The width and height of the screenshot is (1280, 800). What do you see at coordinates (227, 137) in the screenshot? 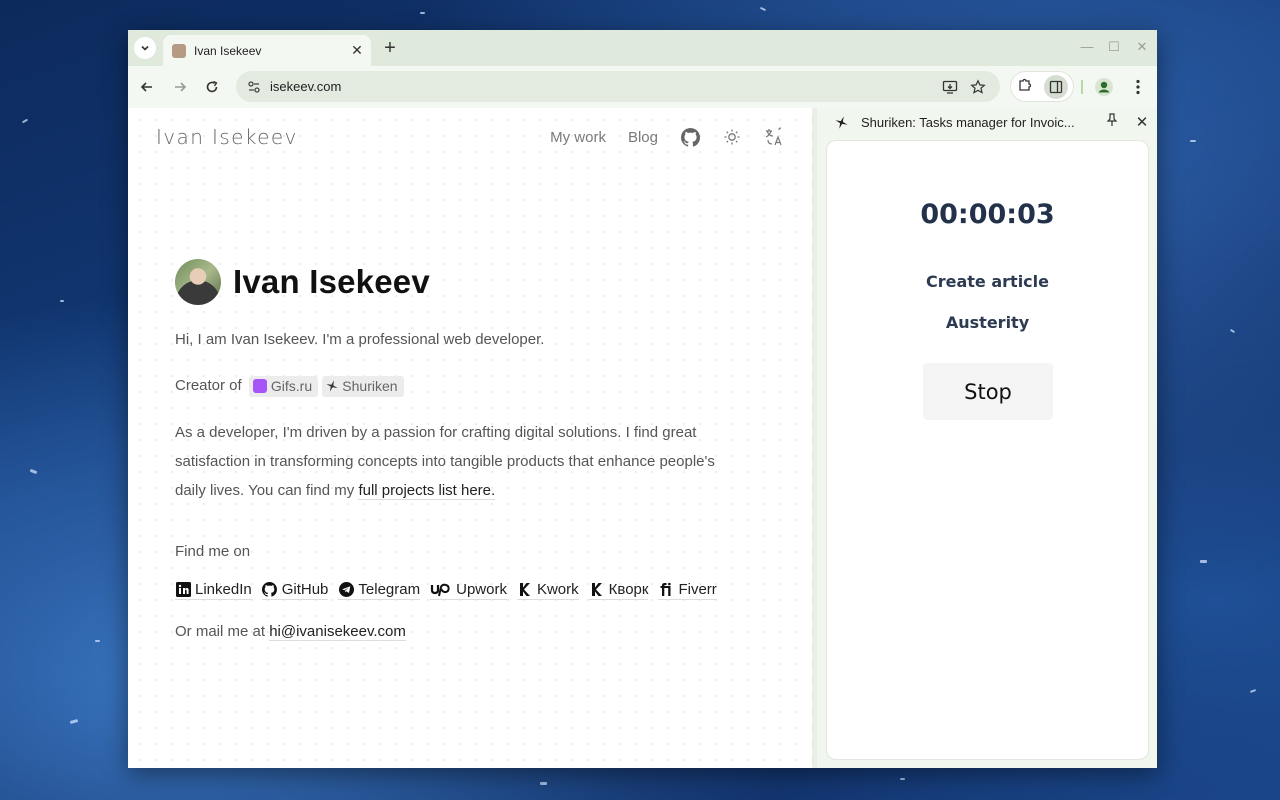
I see `site-logo: Ivan Isekeev` at bounding box center [227, 137].